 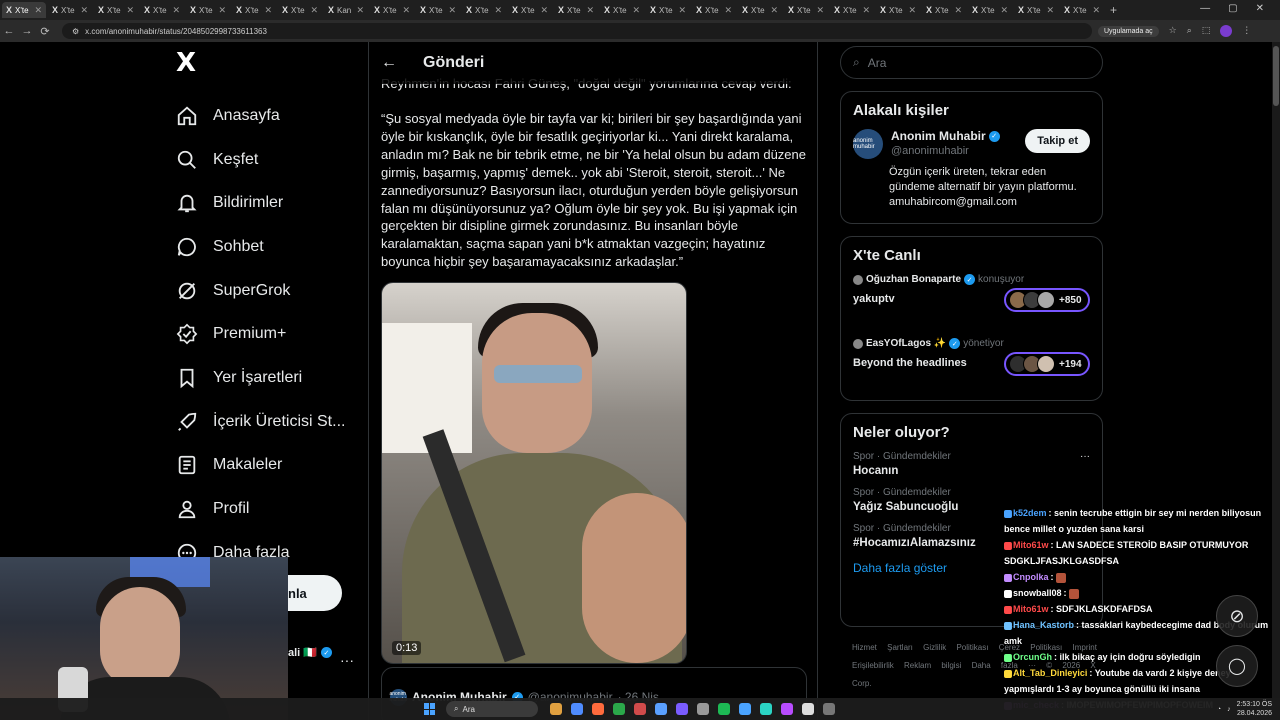 I want to click on back-arrow-icon: ←, so click(x=396, y=63).